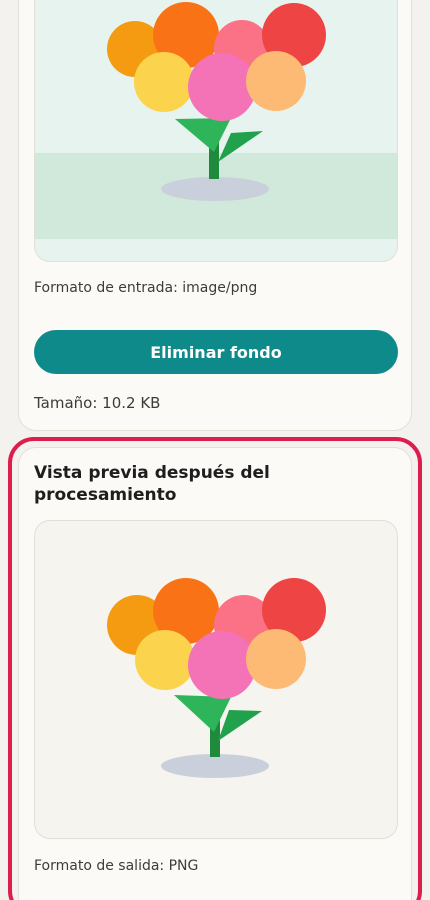 The height and width of the screenshot is (900, 430). Describe the element at coordinates (116, 866) in the screenshot. I see `output-format-label: Formato de salida: PNG` at that location.